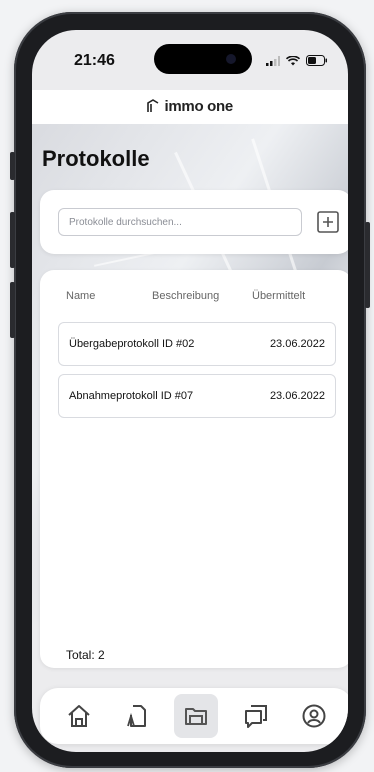 This screenshot has width=374, height=772. I want to click on home-icon, so click(79, 716).